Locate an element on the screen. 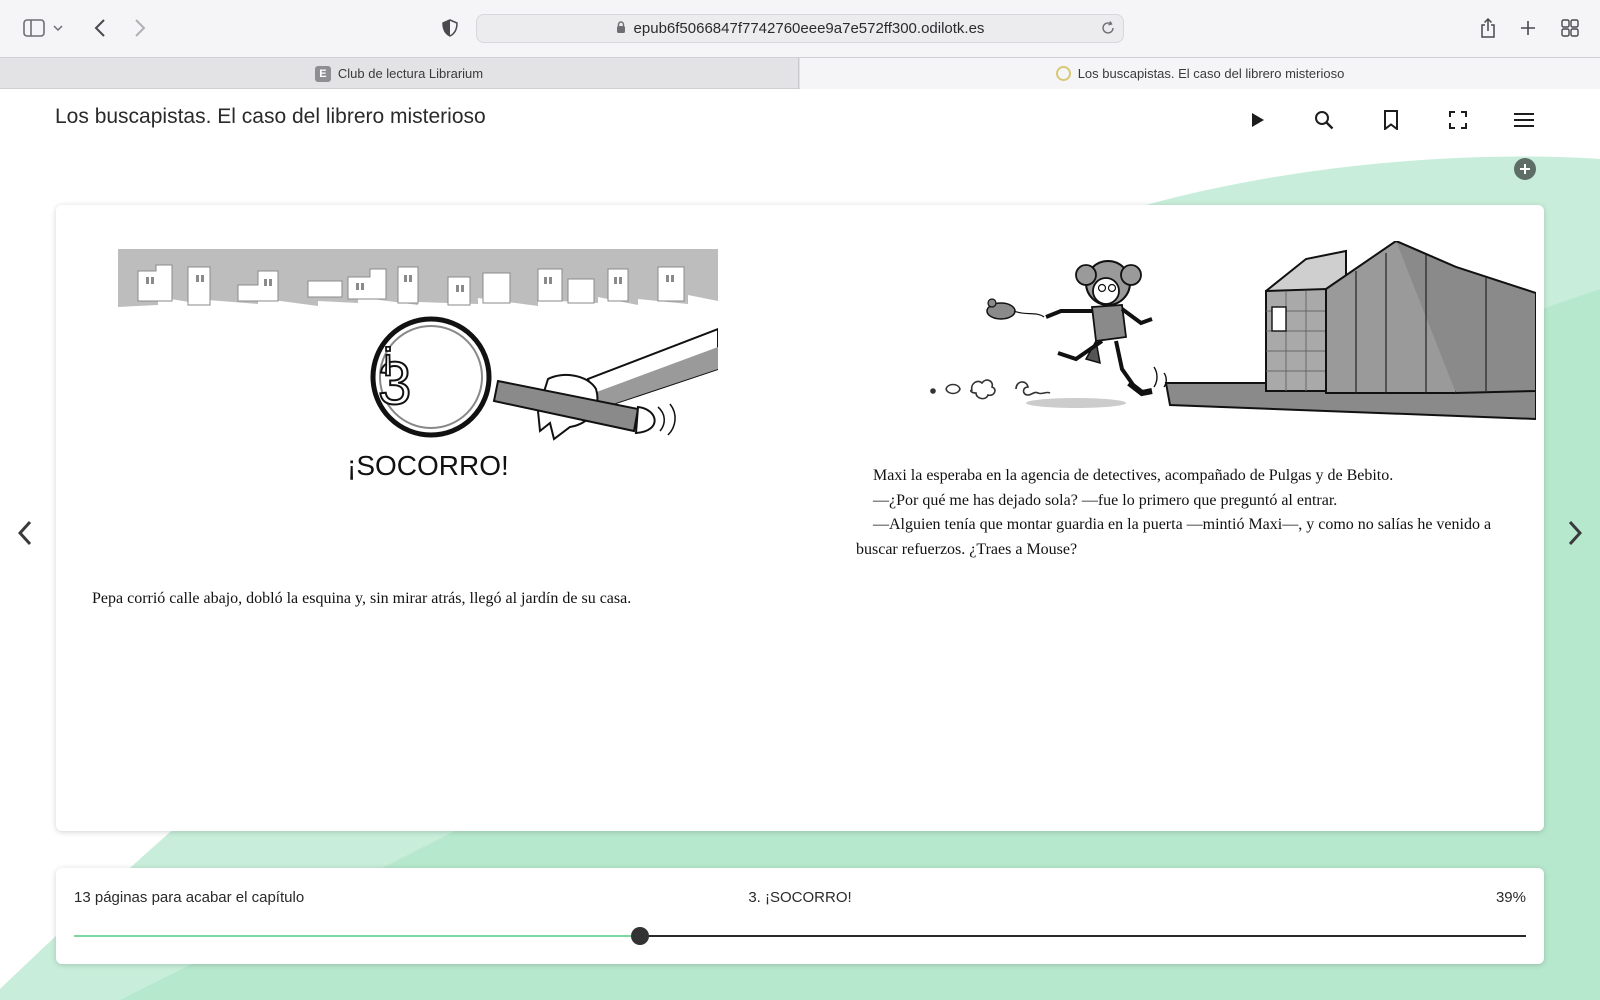 This screenshot has width=1600, height=1000. progress-fill is located at coordinates (357, 936).